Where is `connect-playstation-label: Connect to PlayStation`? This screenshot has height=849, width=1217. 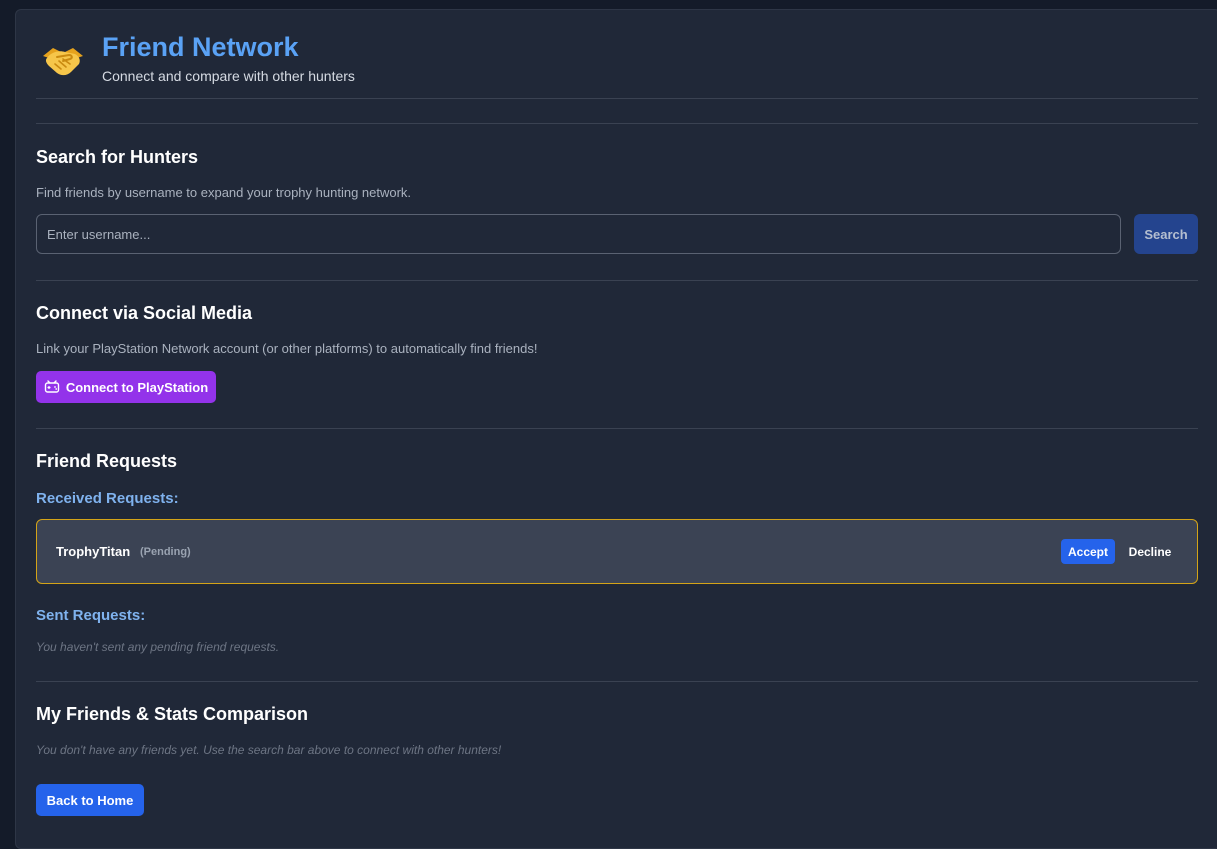 connect-playstation-label: Connect to PlayStation is located at coordinates (137, 387).